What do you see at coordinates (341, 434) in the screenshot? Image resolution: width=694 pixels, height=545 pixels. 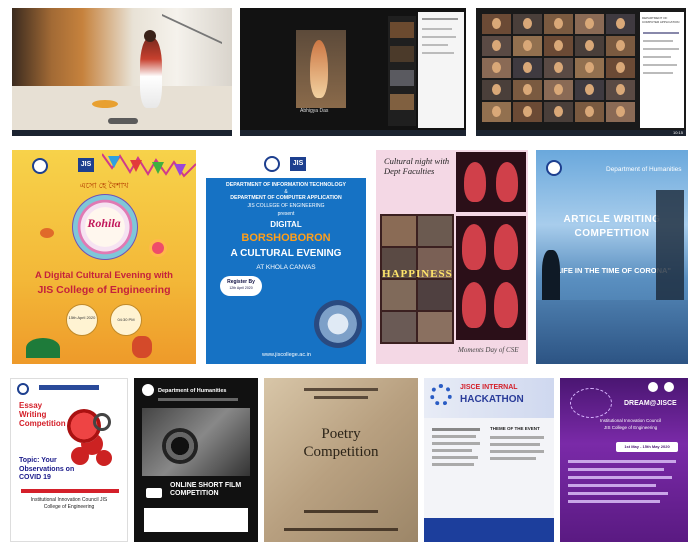 I see `poster-title-line1: Poetry` at bounding box center [341, 434].